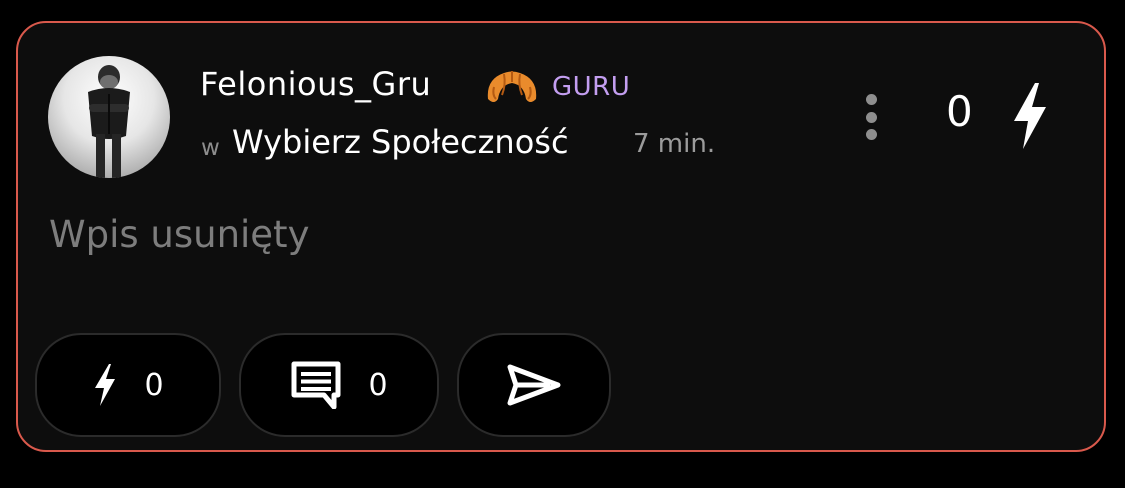 Image resolution: width=1125 pixels, height=488 pixels. I want to click on croissant-icon, so click(512, 86).